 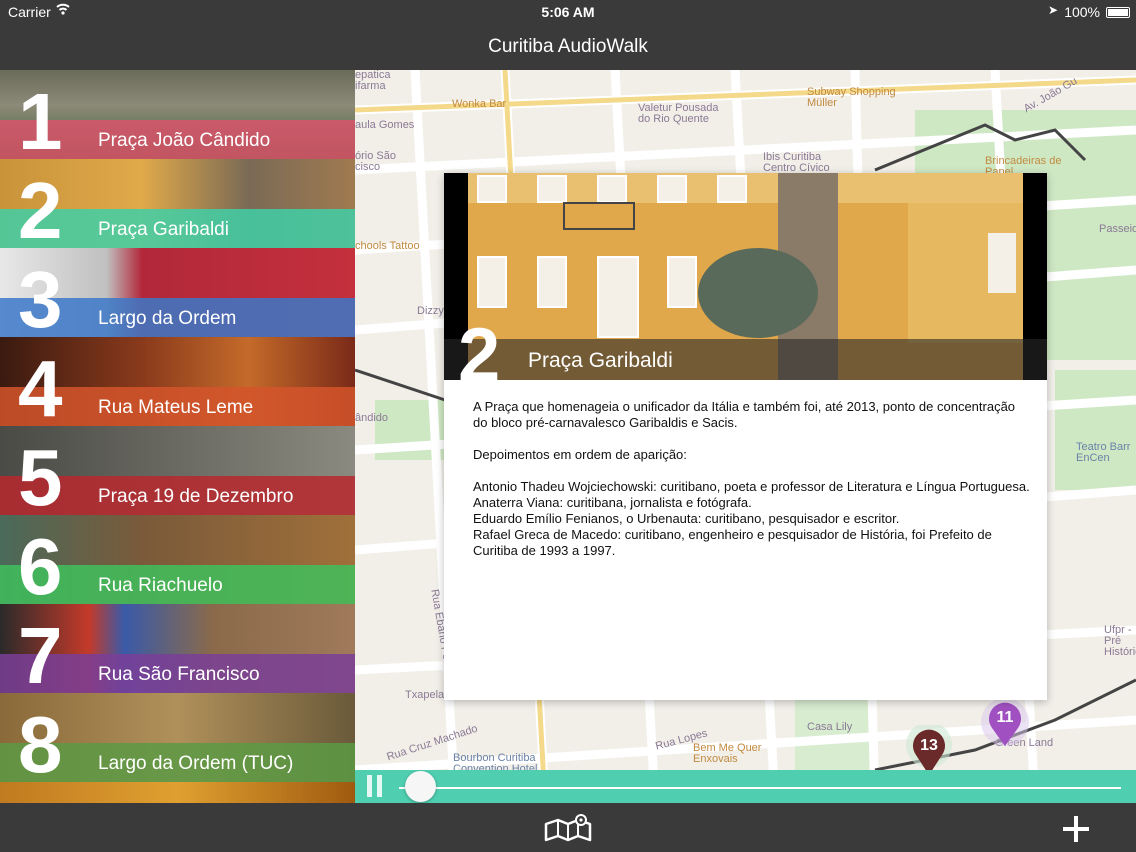 What do you see at coordinates (177, 114) in the screenshot?
I see `stop-item-1: 1 Praça João Cândido` at bounding box center [177, 114].